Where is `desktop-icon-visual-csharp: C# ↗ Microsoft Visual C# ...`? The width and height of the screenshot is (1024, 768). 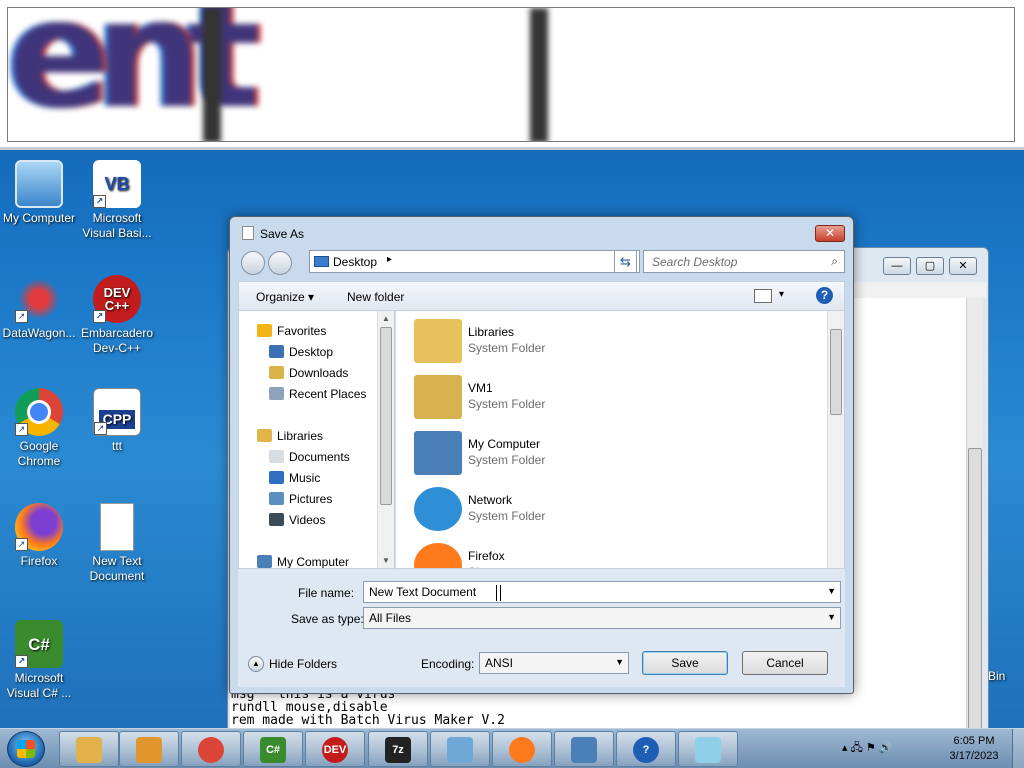 desktop-icon-visual-csharp: C# ↗ Microsoft Visual C# ... is located at coordinates (39, 660).